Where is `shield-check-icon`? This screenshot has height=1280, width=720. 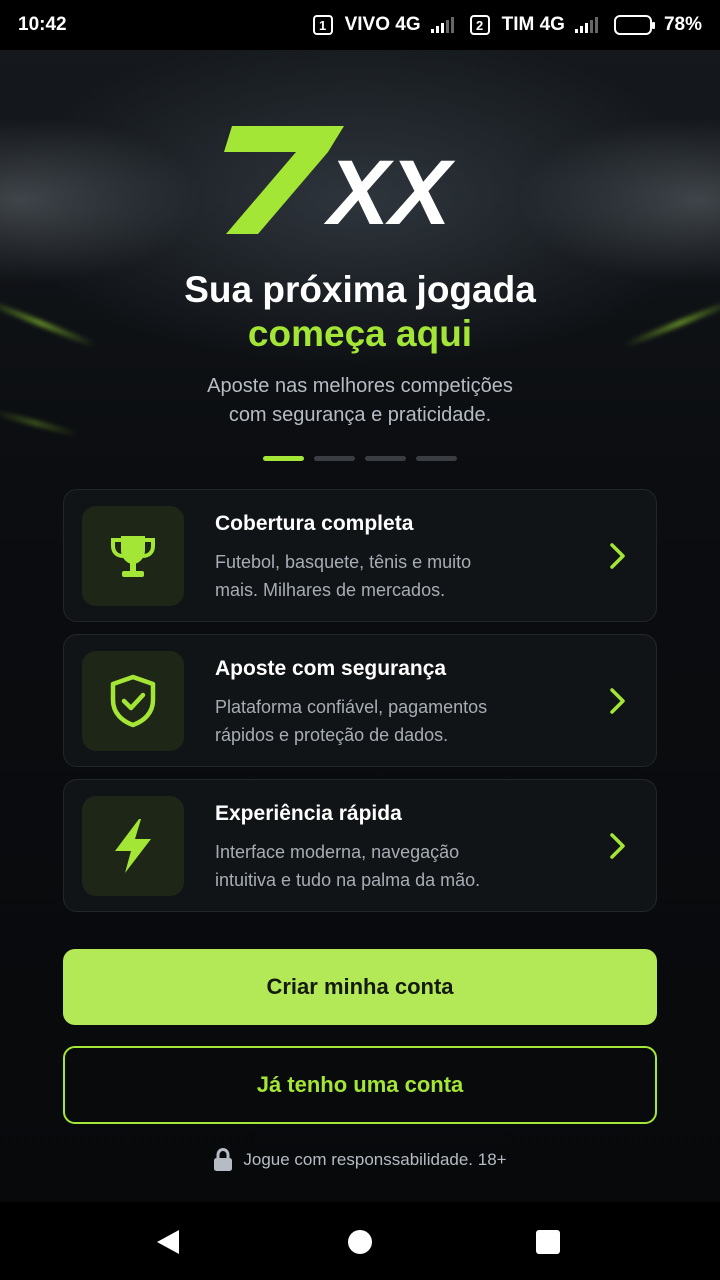 shield-check-icon is located at coordinates (133, 701).